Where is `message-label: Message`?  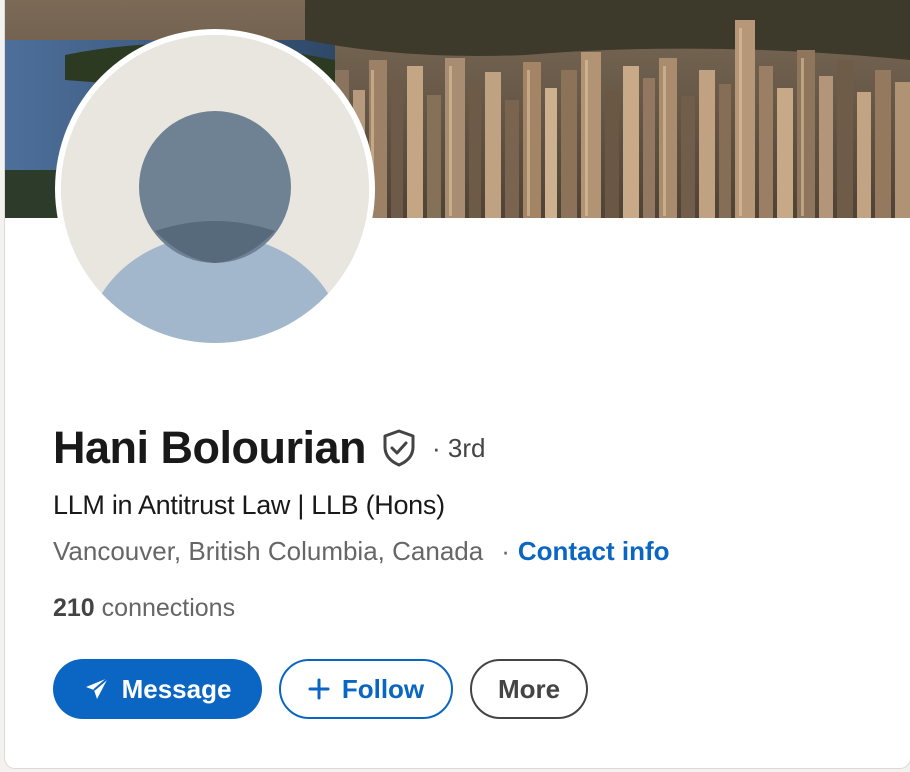
message-label: Message is located at coordinates (176, 688).